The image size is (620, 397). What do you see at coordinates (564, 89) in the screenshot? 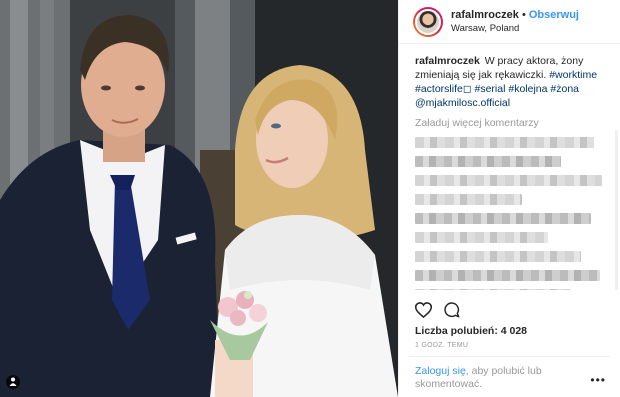
I see `hashtag-link: #żona` at bounding box center [564, 89].